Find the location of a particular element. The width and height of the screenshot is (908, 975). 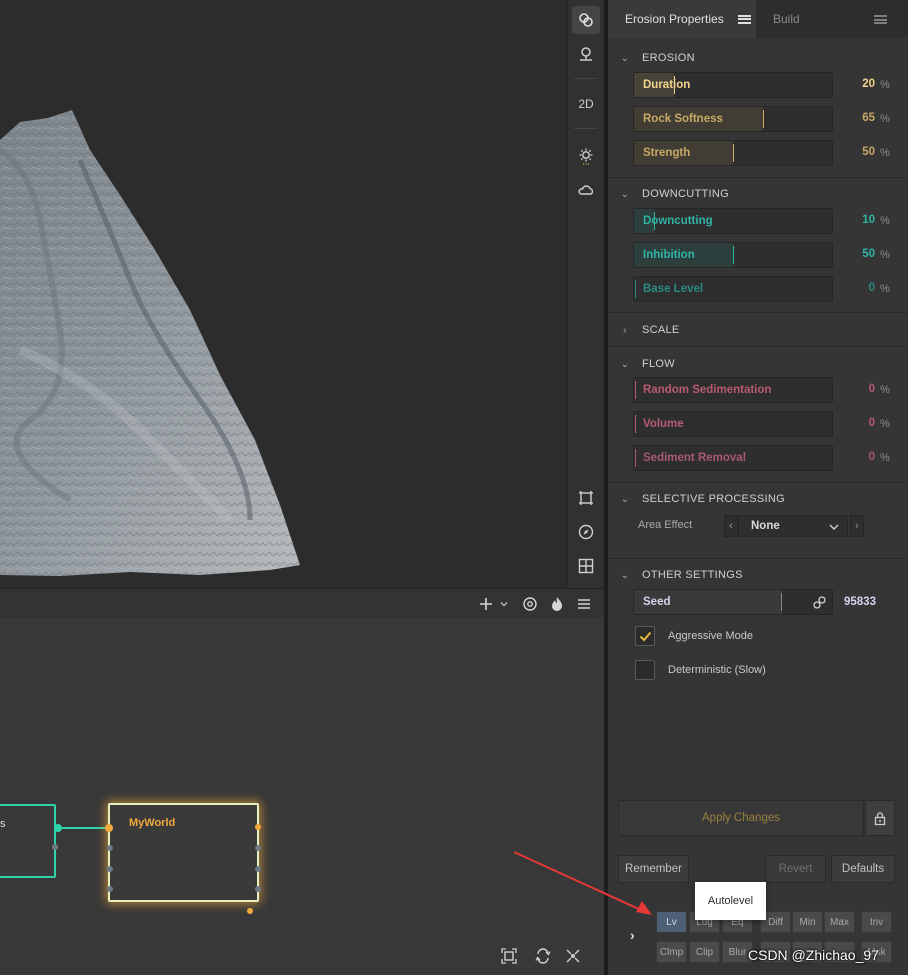

mini-button-clmp: Clmp is located at coordinates (671, 952).